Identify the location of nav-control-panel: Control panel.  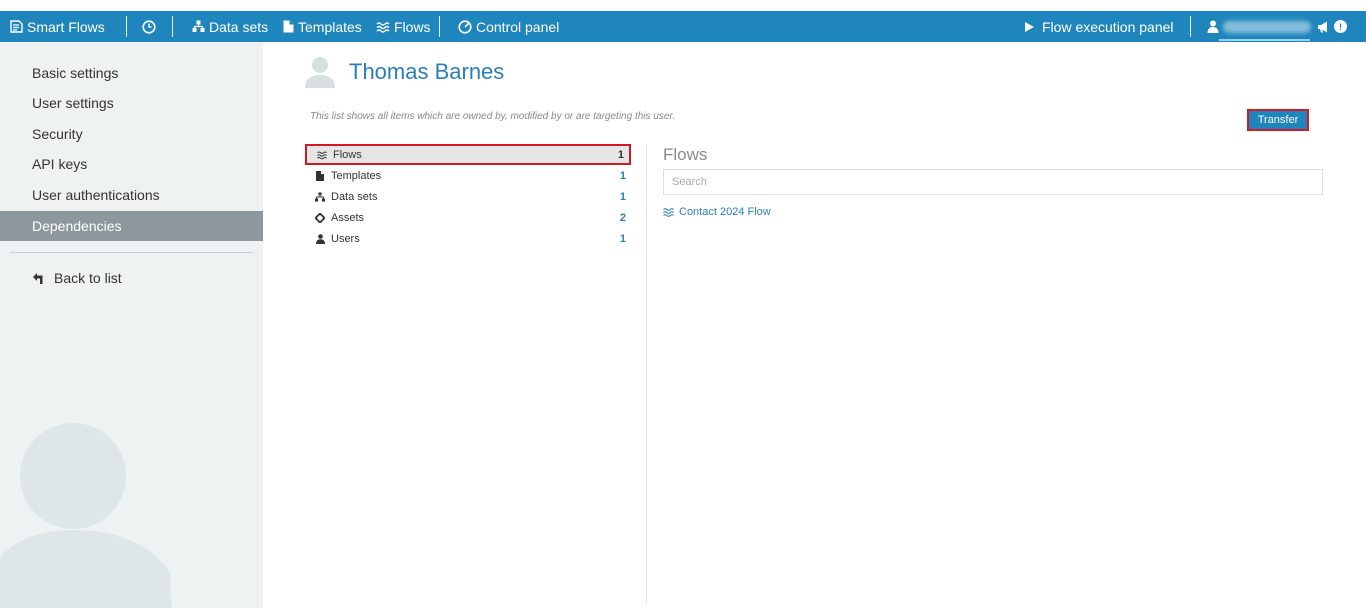
(508, 26).